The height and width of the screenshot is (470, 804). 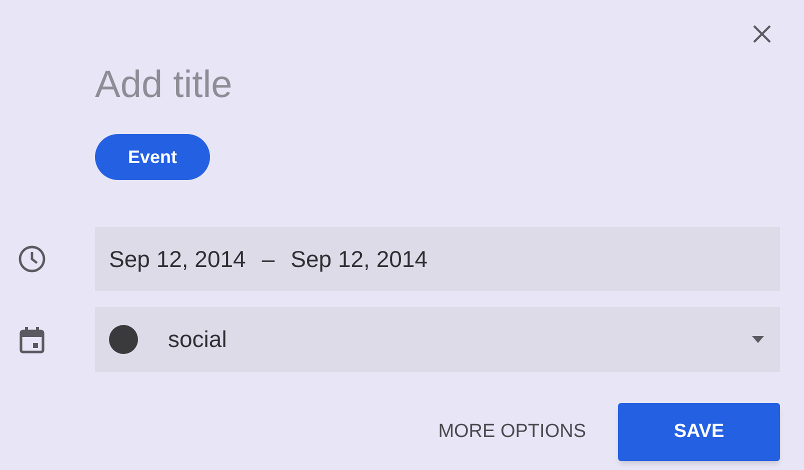 I want to click on end-date: Sep 12, 2014, so click(x=359, y=259).